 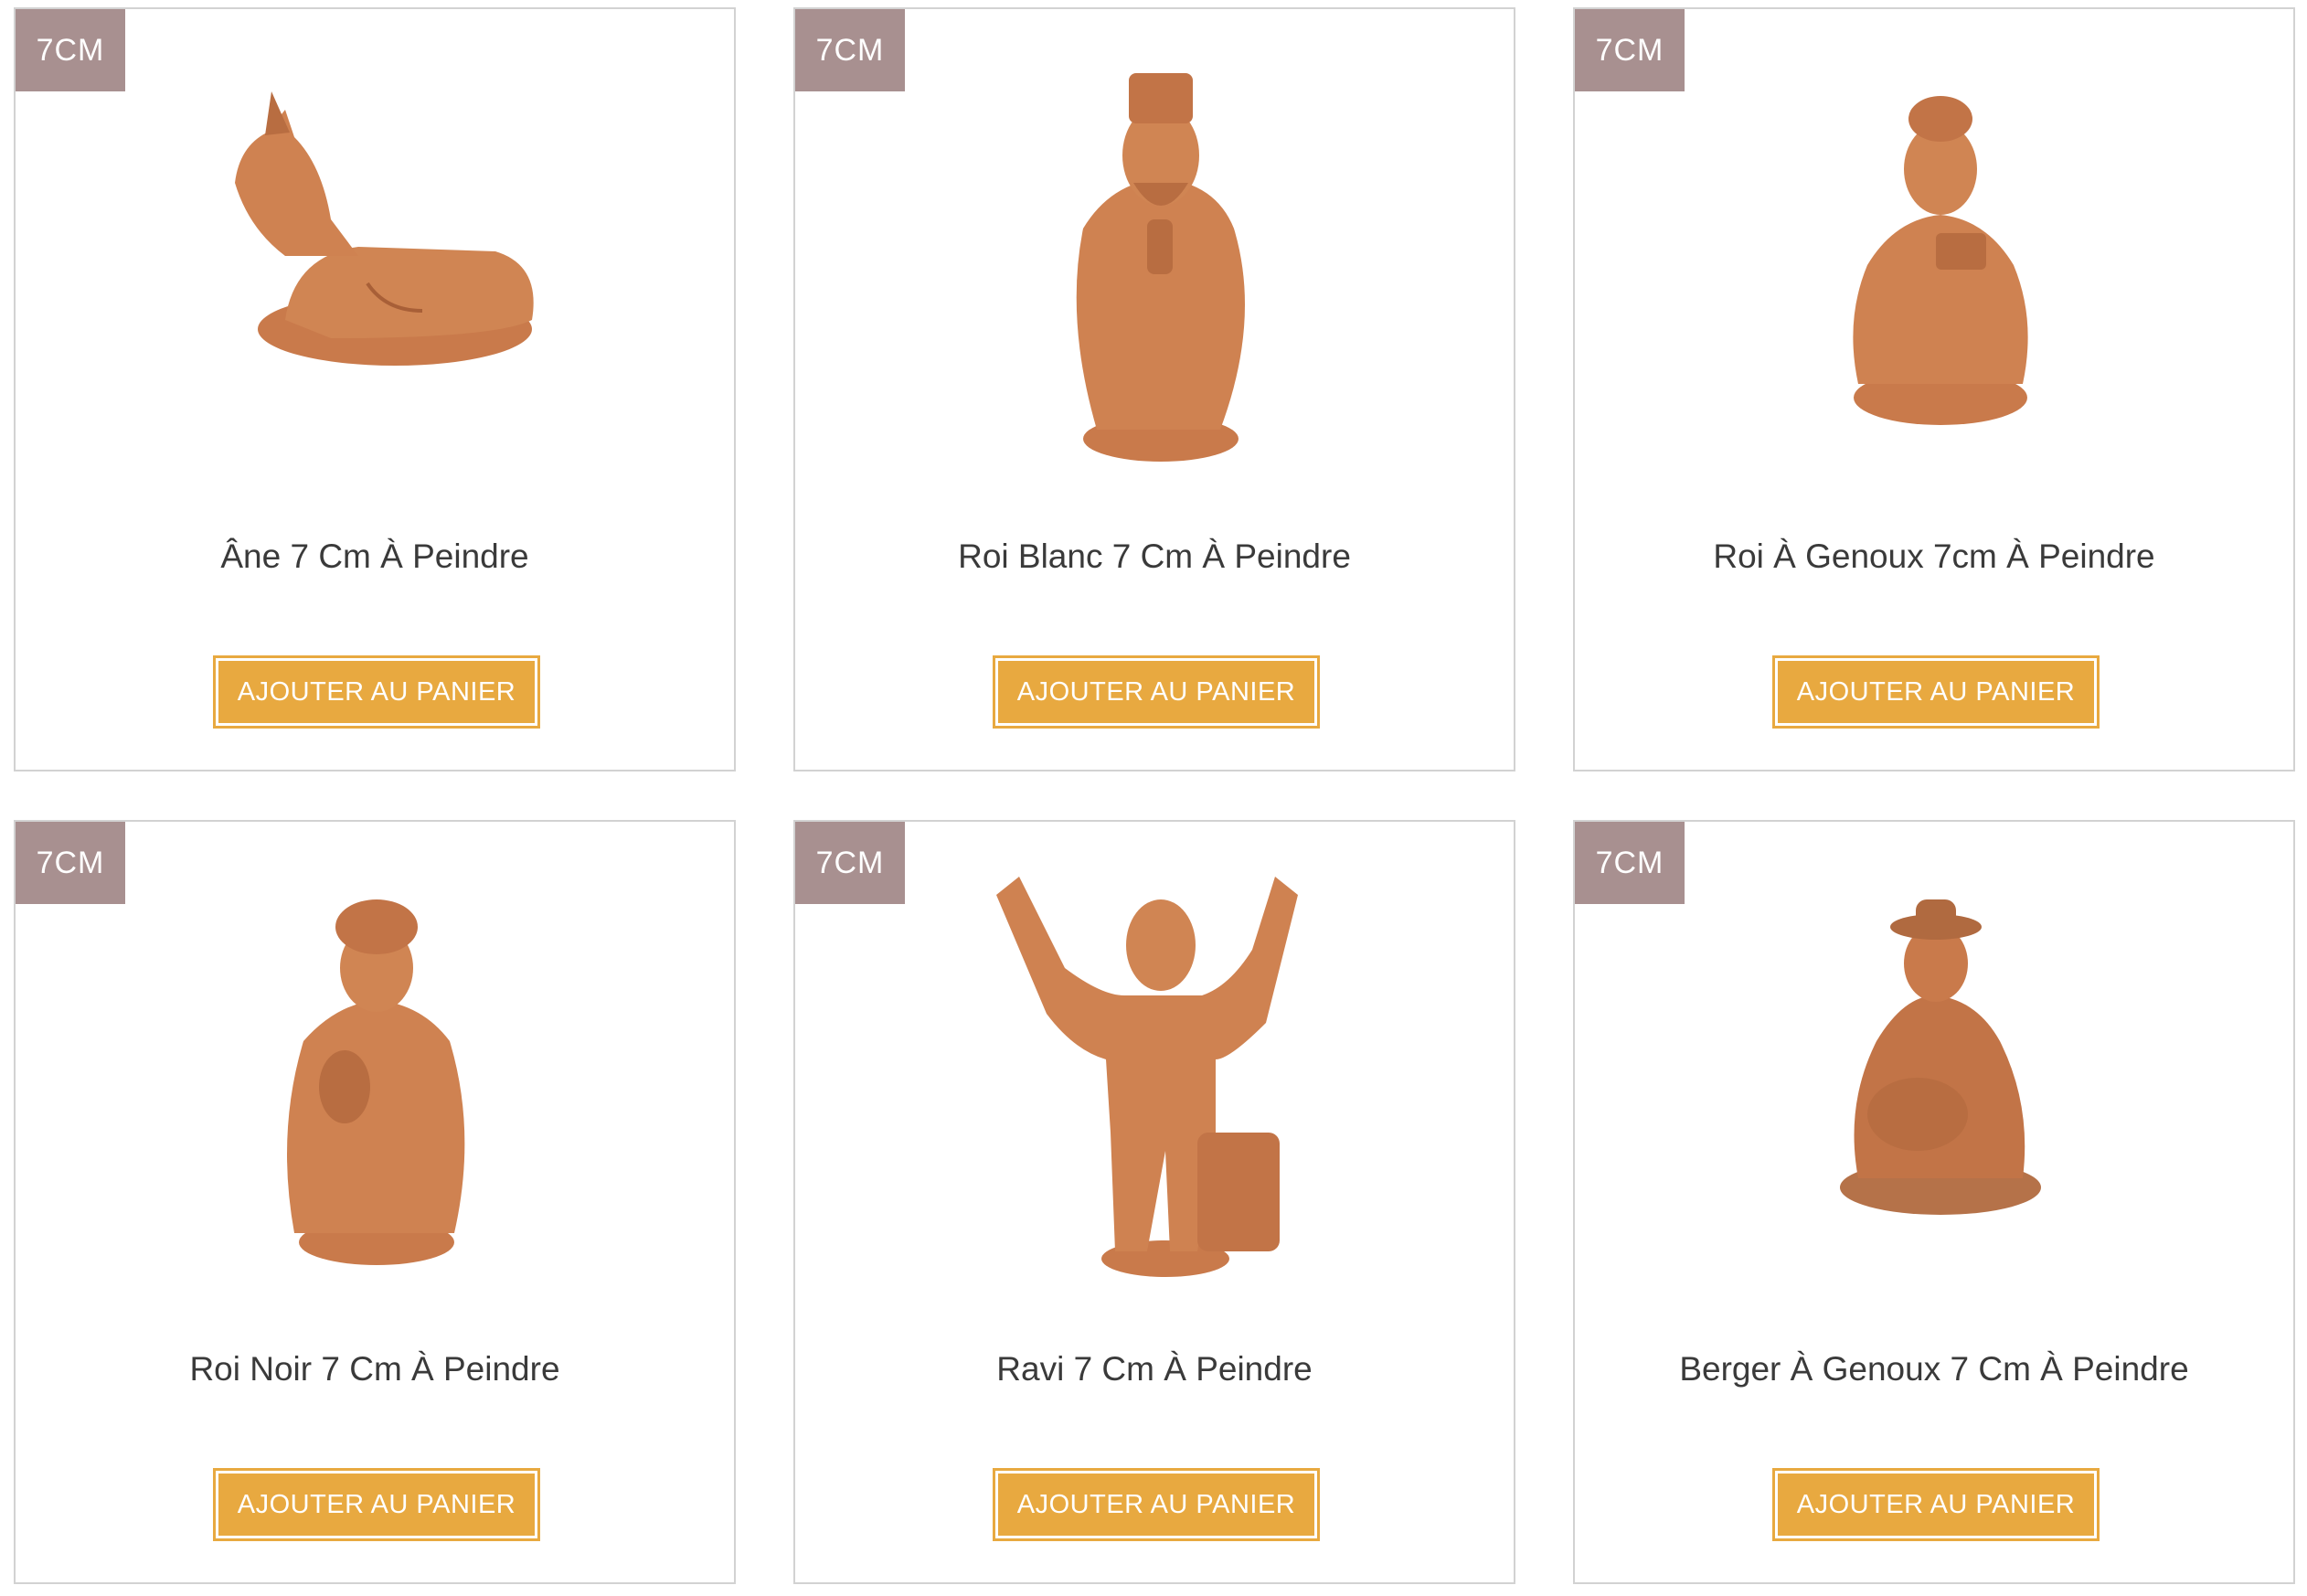 I want to click on product-title: Roi Blanc 7 Cm À Peindre, so click(x=1154, y=556).